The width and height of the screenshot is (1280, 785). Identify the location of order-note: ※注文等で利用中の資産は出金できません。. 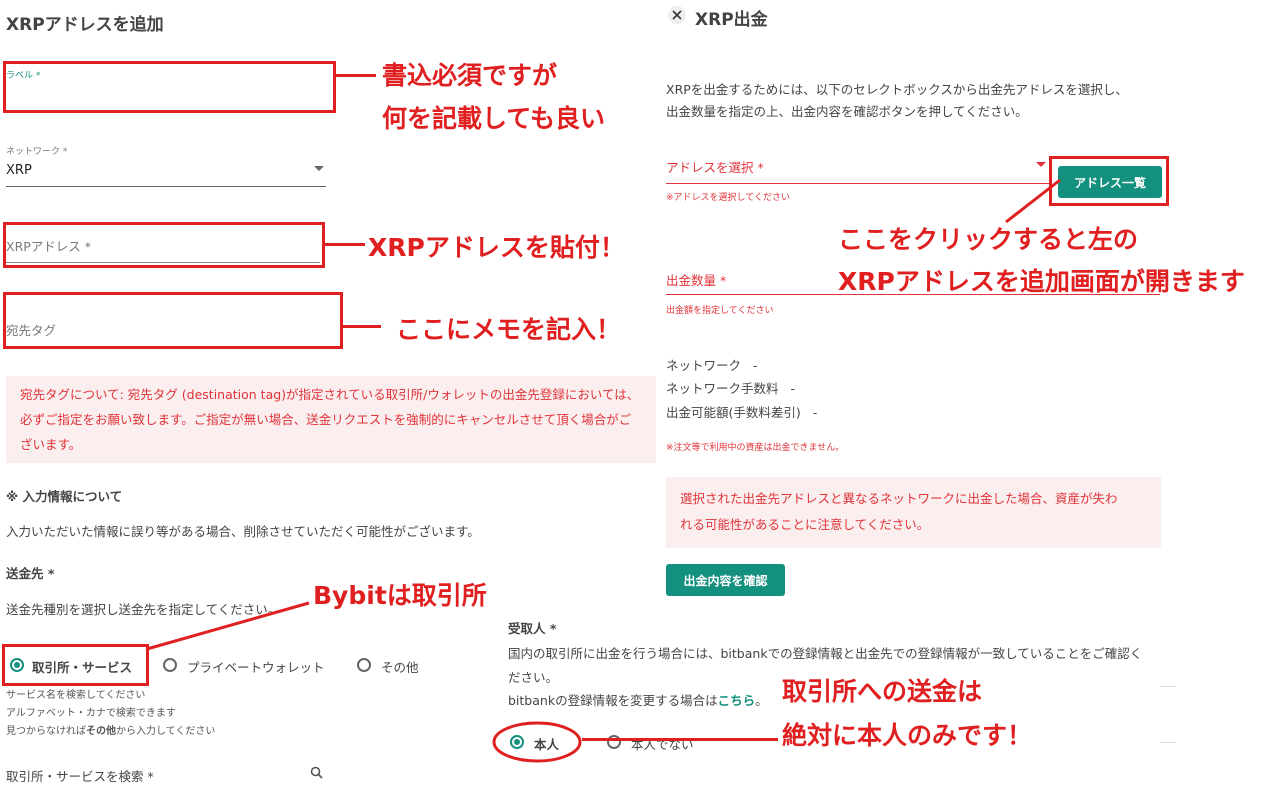
(755, 448).